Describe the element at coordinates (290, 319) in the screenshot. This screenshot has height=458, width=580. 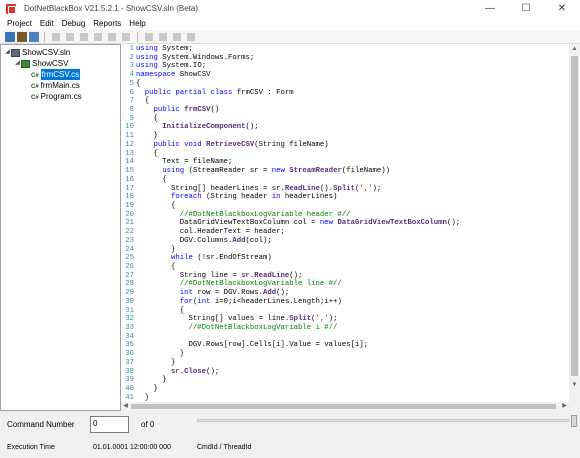
I see `code-line: 32 String[] values = line.Split(',');` at that location.